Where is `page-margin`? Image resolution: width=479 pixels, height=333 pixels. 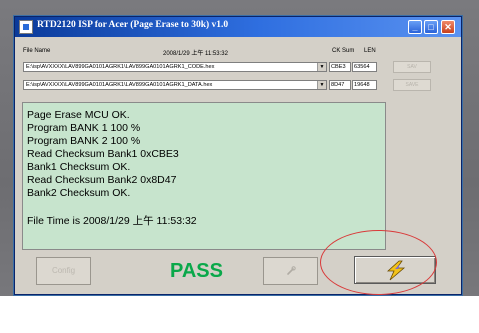
page-margin is located at coordinates (239, 314).